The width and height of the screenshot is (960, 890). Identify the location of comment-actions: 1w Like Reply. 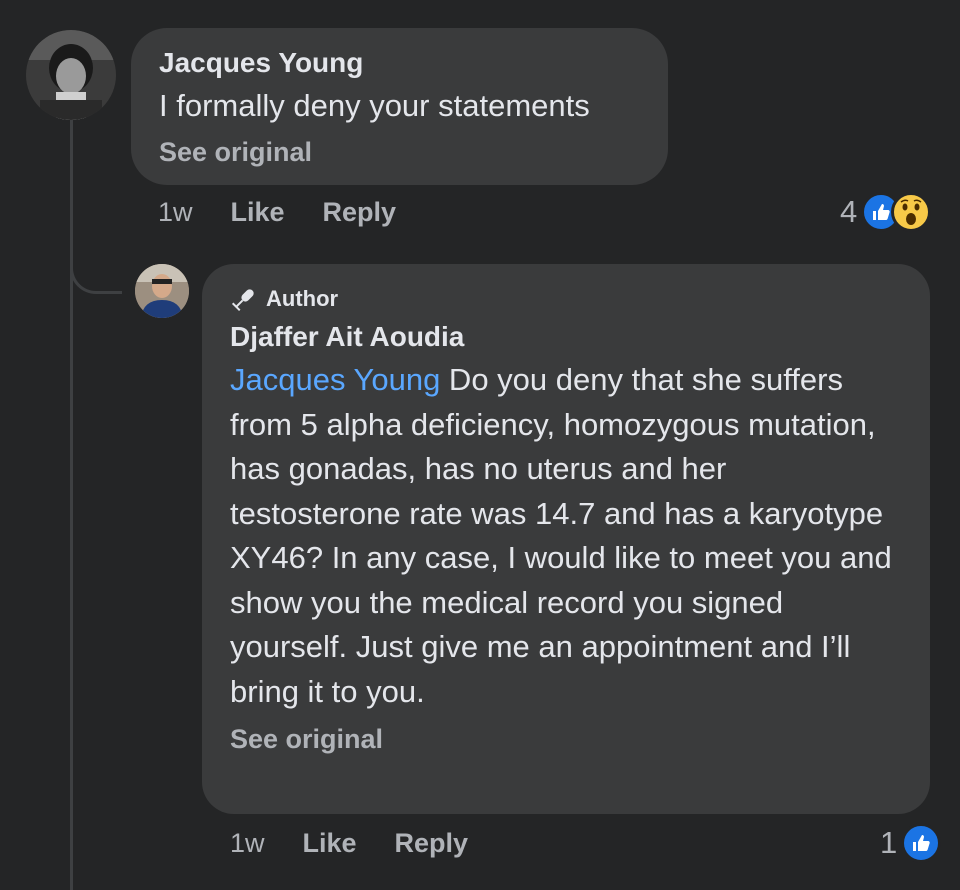
(277, 212).